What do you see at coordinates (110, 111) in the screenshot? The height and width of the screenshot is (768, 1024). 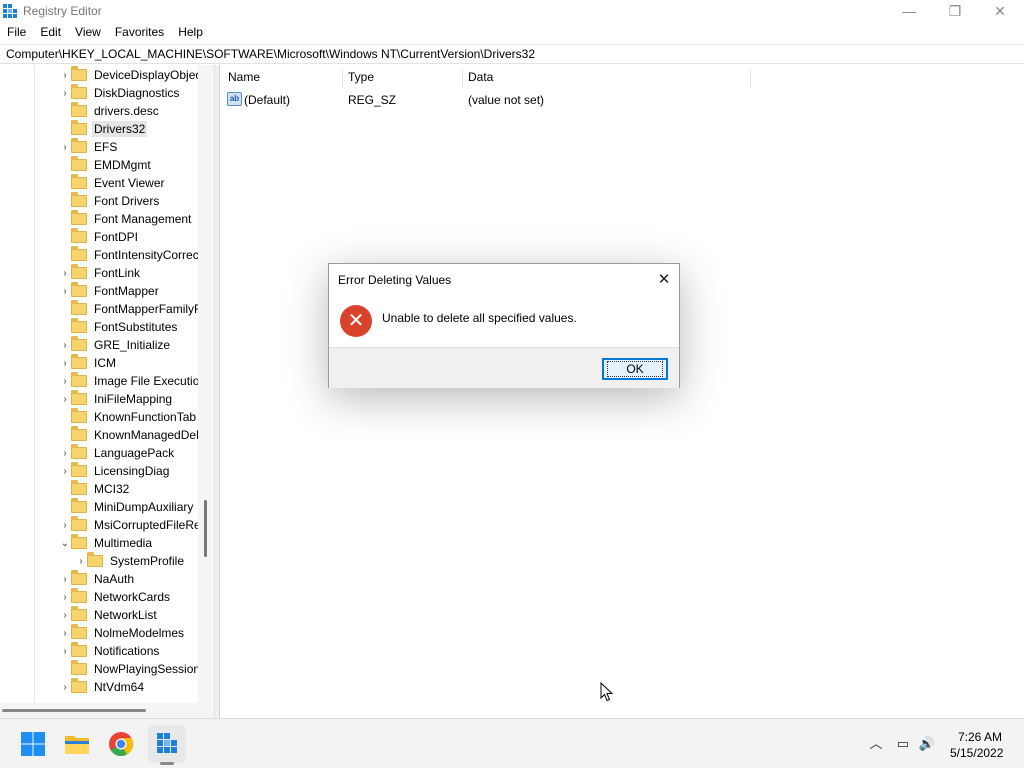 I see `tree-item: drivers.desc` at bounding box center [110, 111].